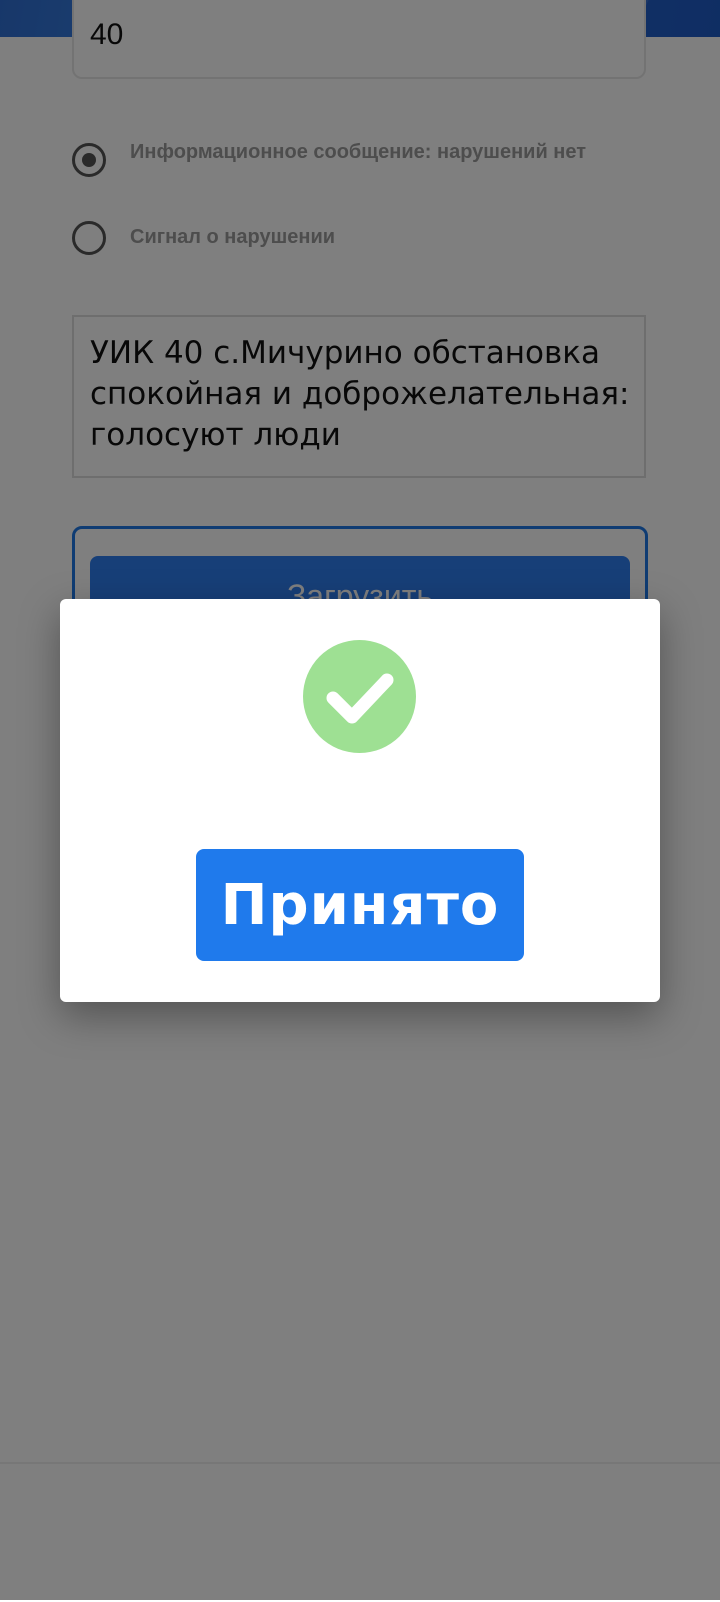  I want to click on accept-button: Принято, so click(360, 905).